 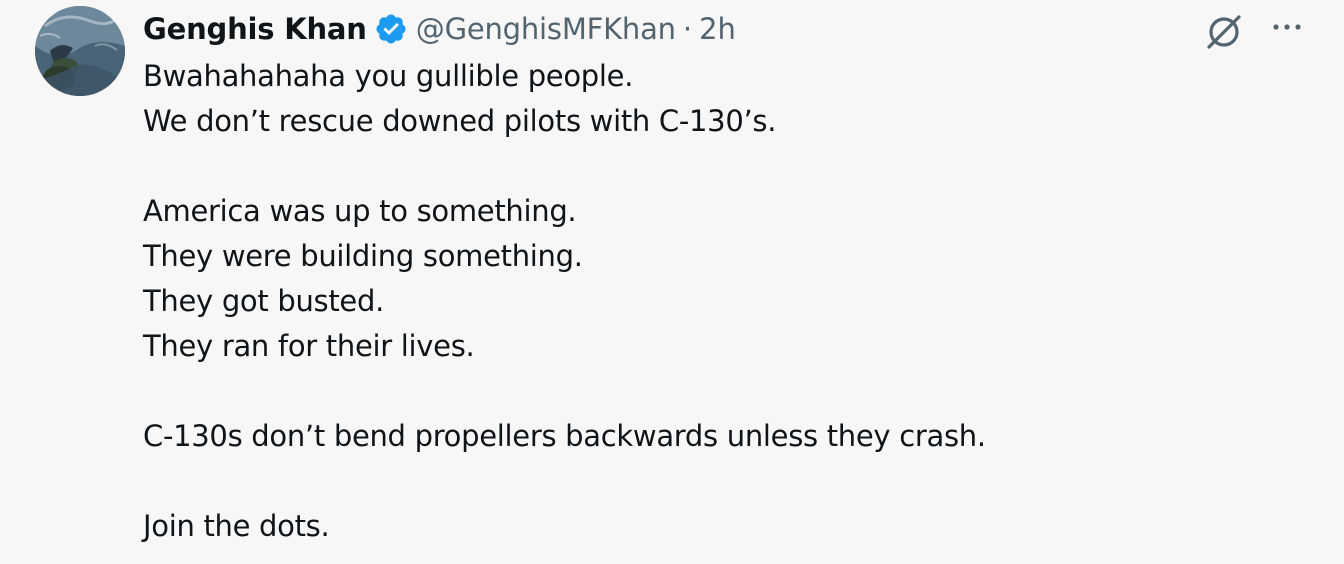 I want to click on tweet-header: Genghis Khan @GenghisMFKhan · 2h, so click(x=439, y=29).